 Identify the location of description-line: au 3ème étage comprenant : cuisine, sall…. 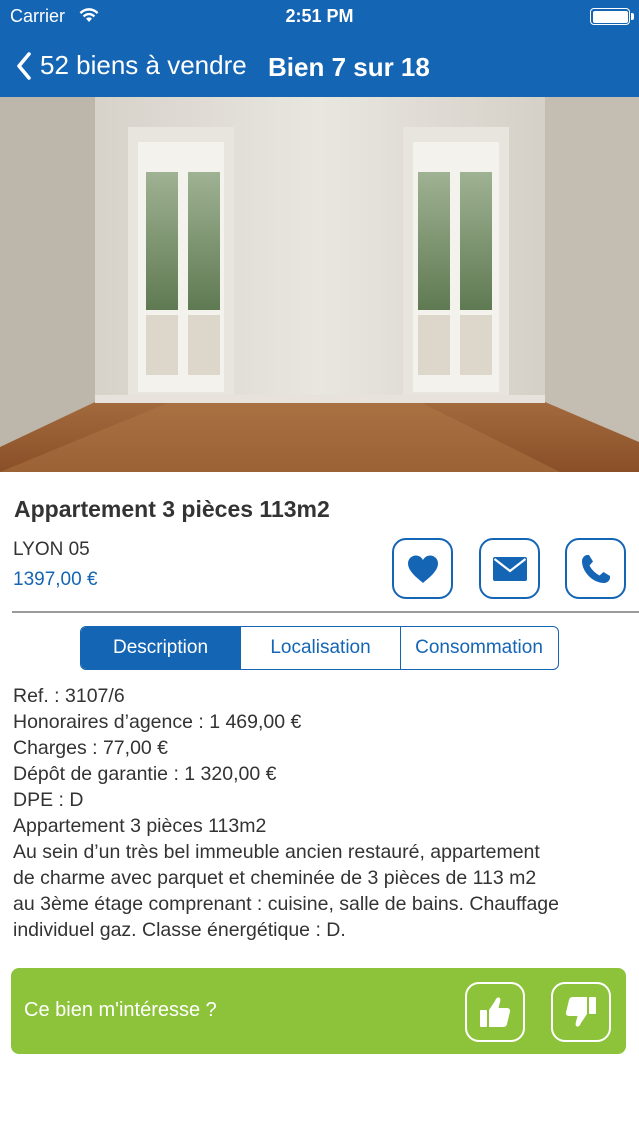
(286, 904).